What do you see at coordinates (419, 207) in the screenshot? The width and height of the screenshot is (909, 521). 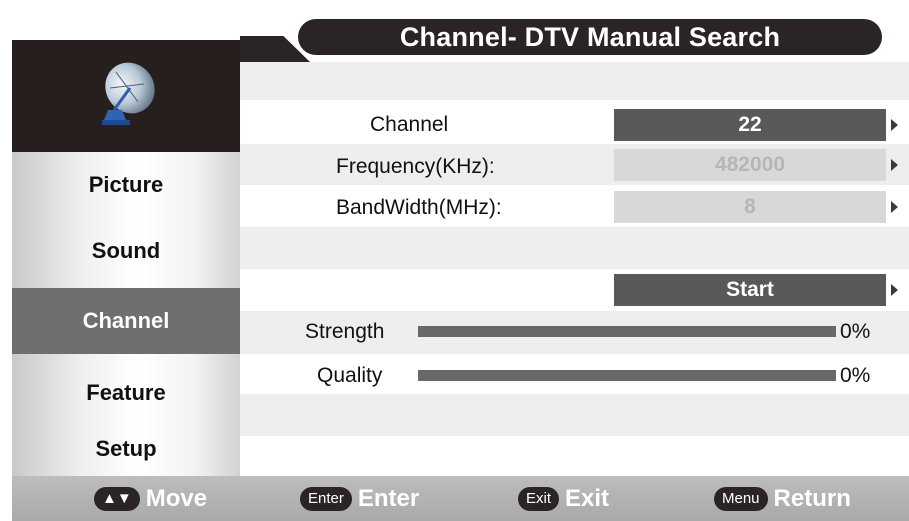 I see `bandwidth-label: BandWidth(MHz):` at bounding box center [419, 207].